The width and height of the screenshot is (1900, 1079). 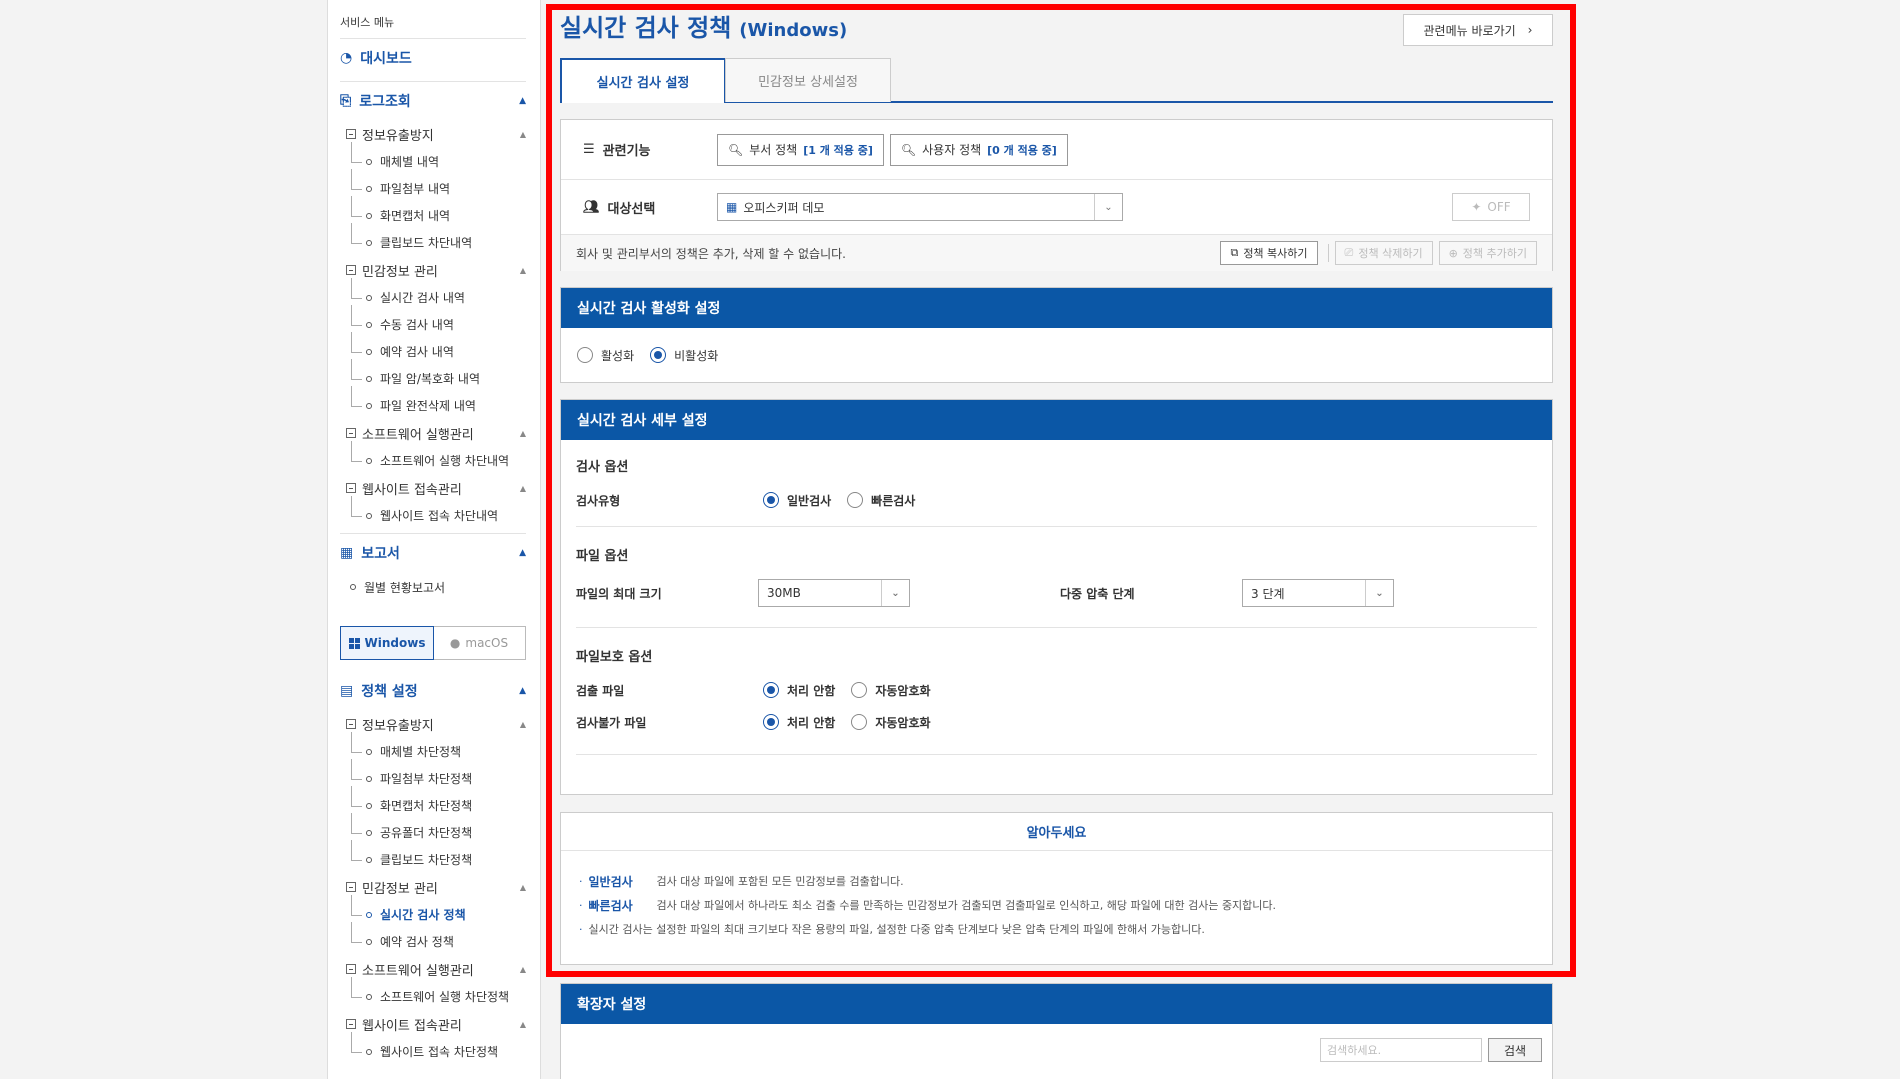 What do you see at coordinates (433, 101) in the screenshot?
I see `sidebar-item-log: ⎘ 로그조회 ▲` at bounding box center [433, 101].